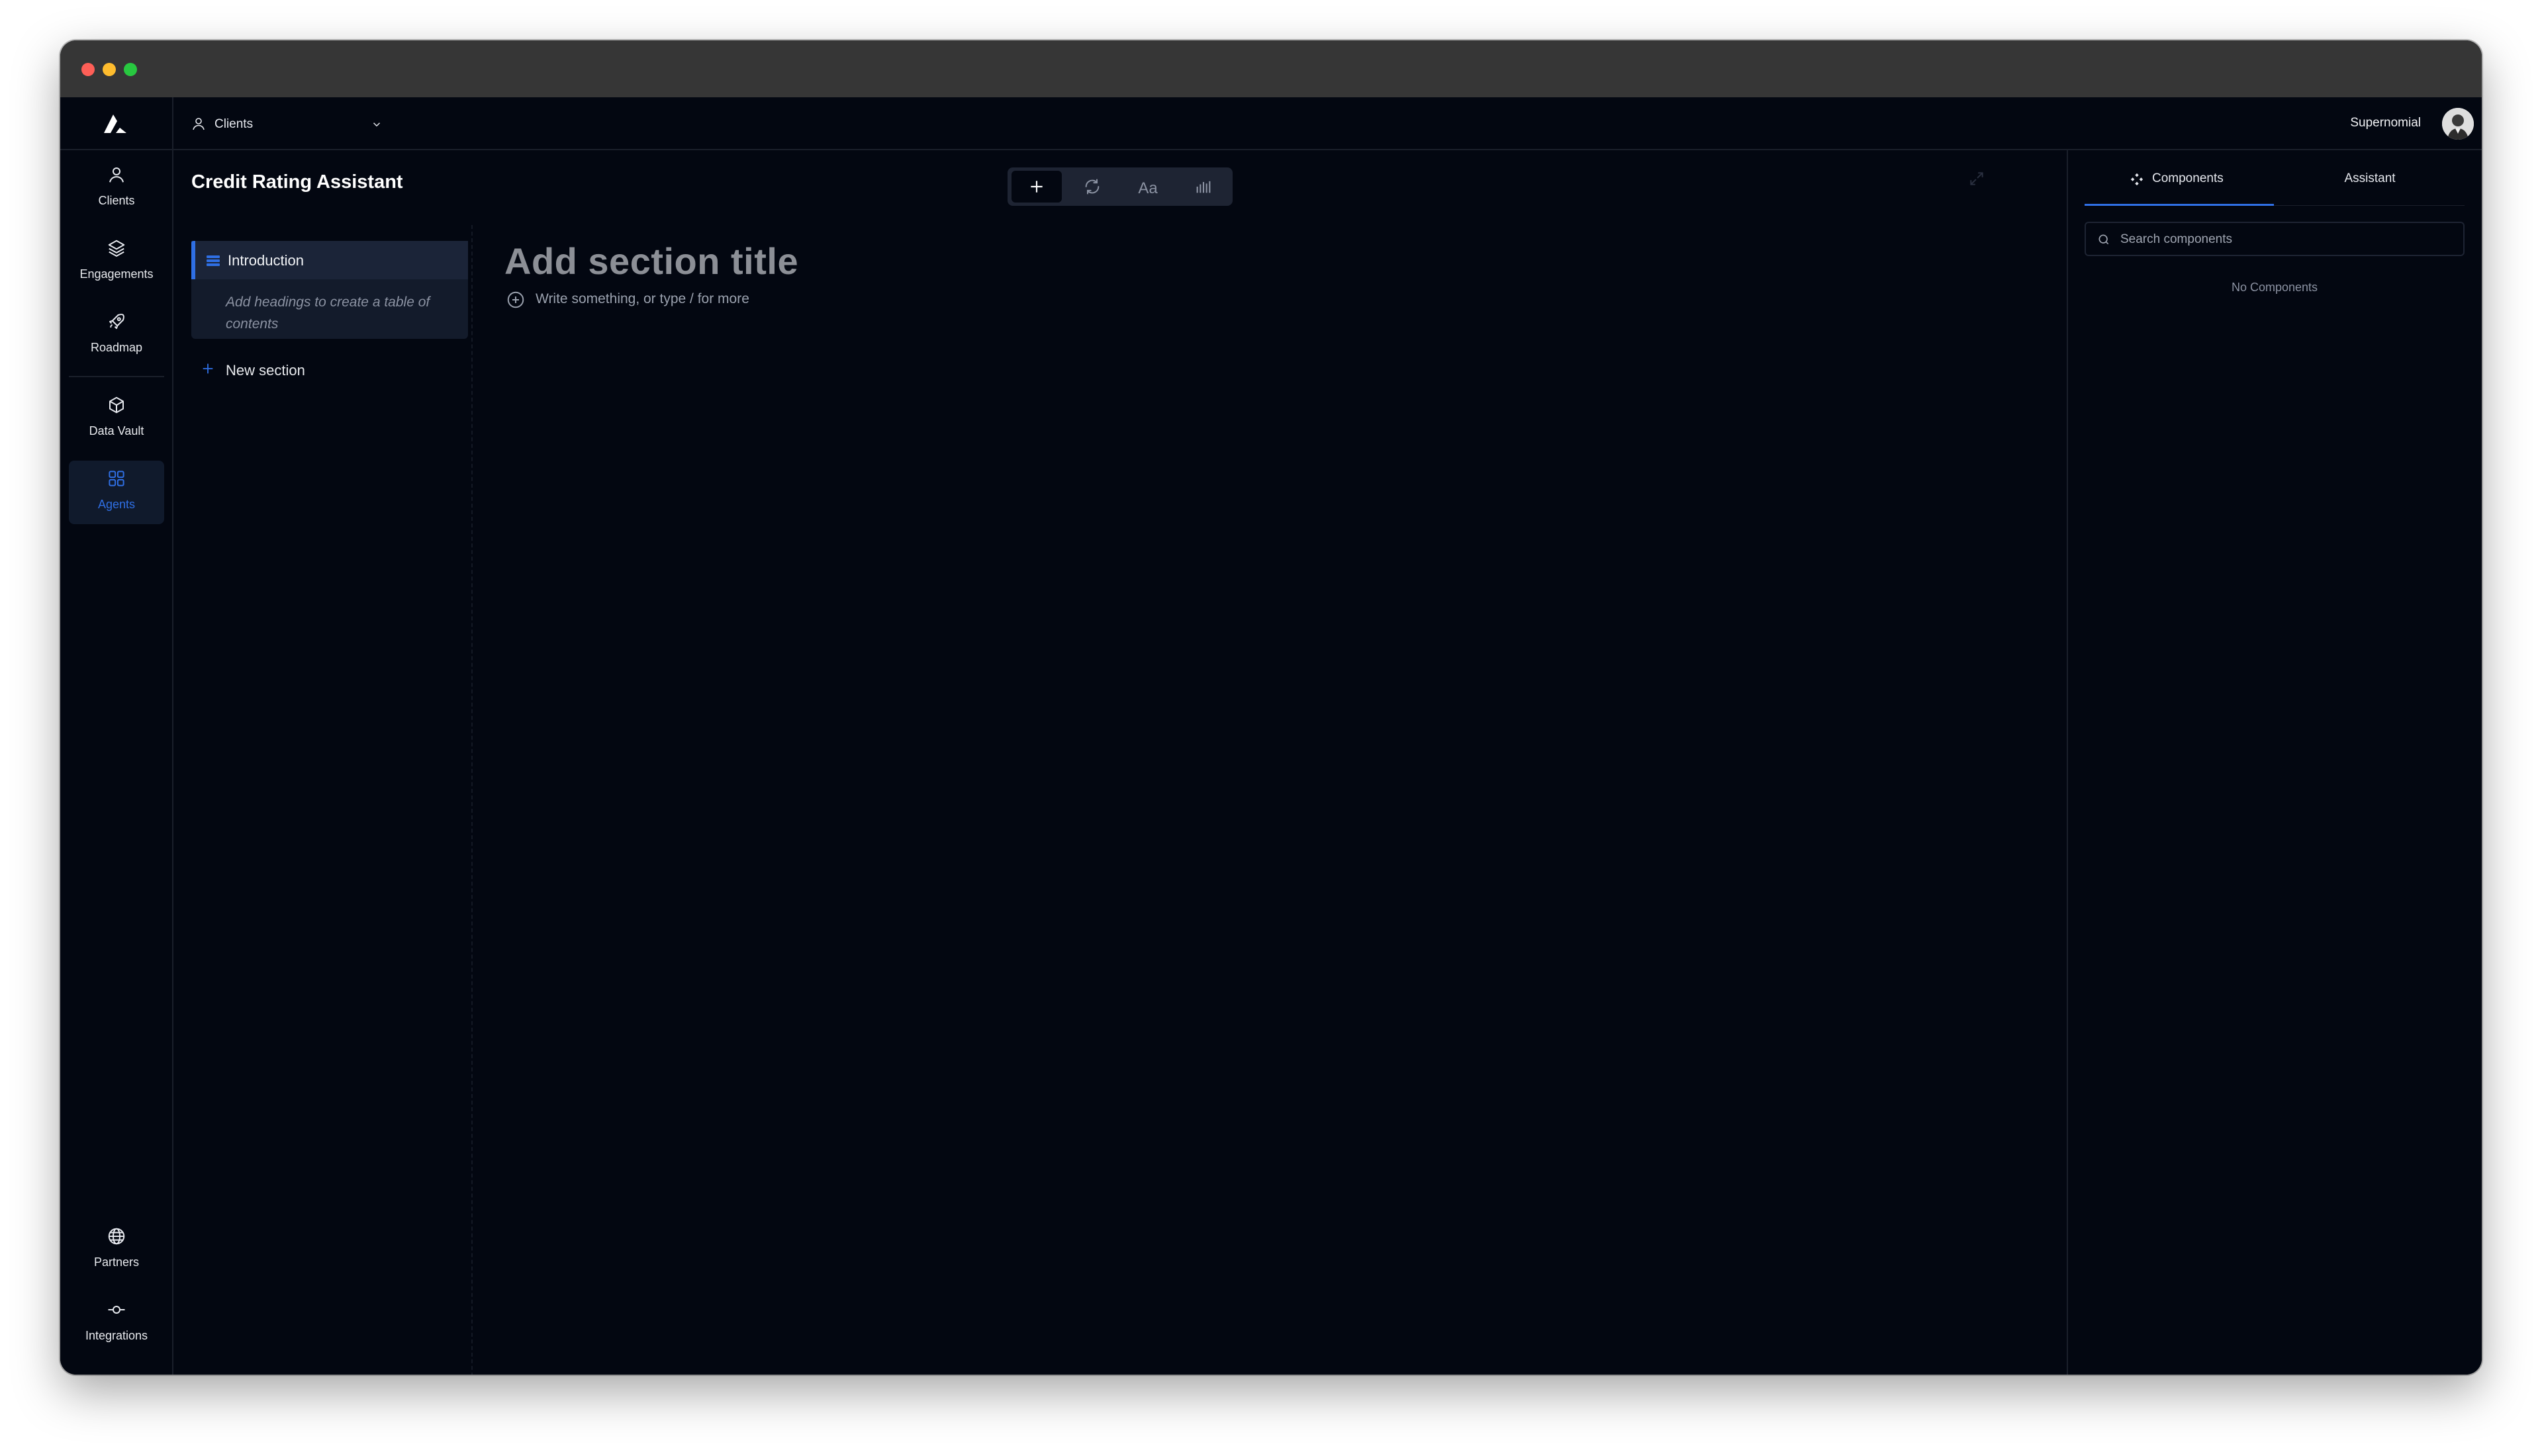  Describe the element at coordinates (117, 200) in the screenshot. I see `sidebar-item-label: Clients` at that location.